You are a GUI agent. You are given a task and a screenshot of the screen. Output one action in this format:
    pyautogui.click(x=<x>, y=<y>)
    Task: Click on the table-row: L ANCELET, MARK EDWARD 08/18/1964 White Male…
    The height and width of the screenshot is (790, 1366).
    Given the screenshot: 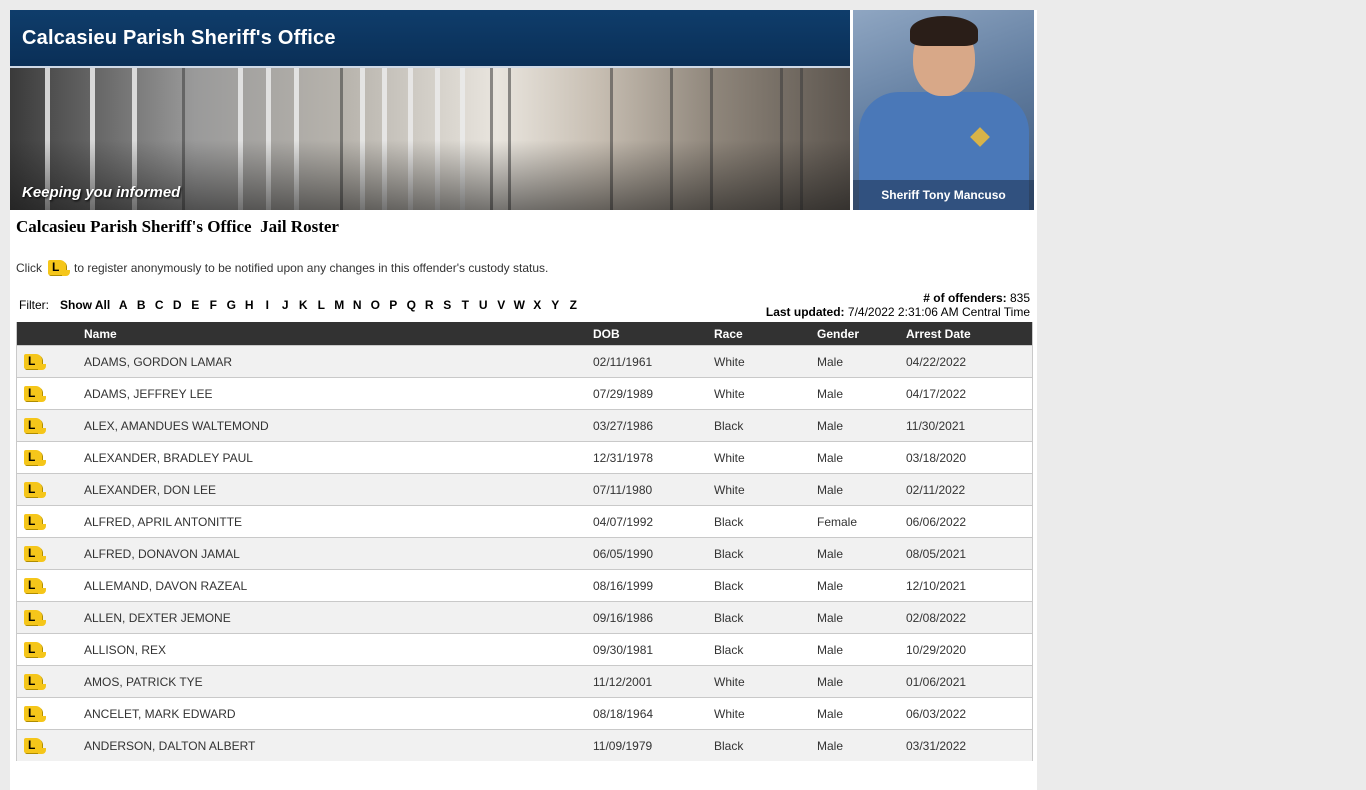 What is the action you would take?
    pyautogui.click(x=524, y=713)
    